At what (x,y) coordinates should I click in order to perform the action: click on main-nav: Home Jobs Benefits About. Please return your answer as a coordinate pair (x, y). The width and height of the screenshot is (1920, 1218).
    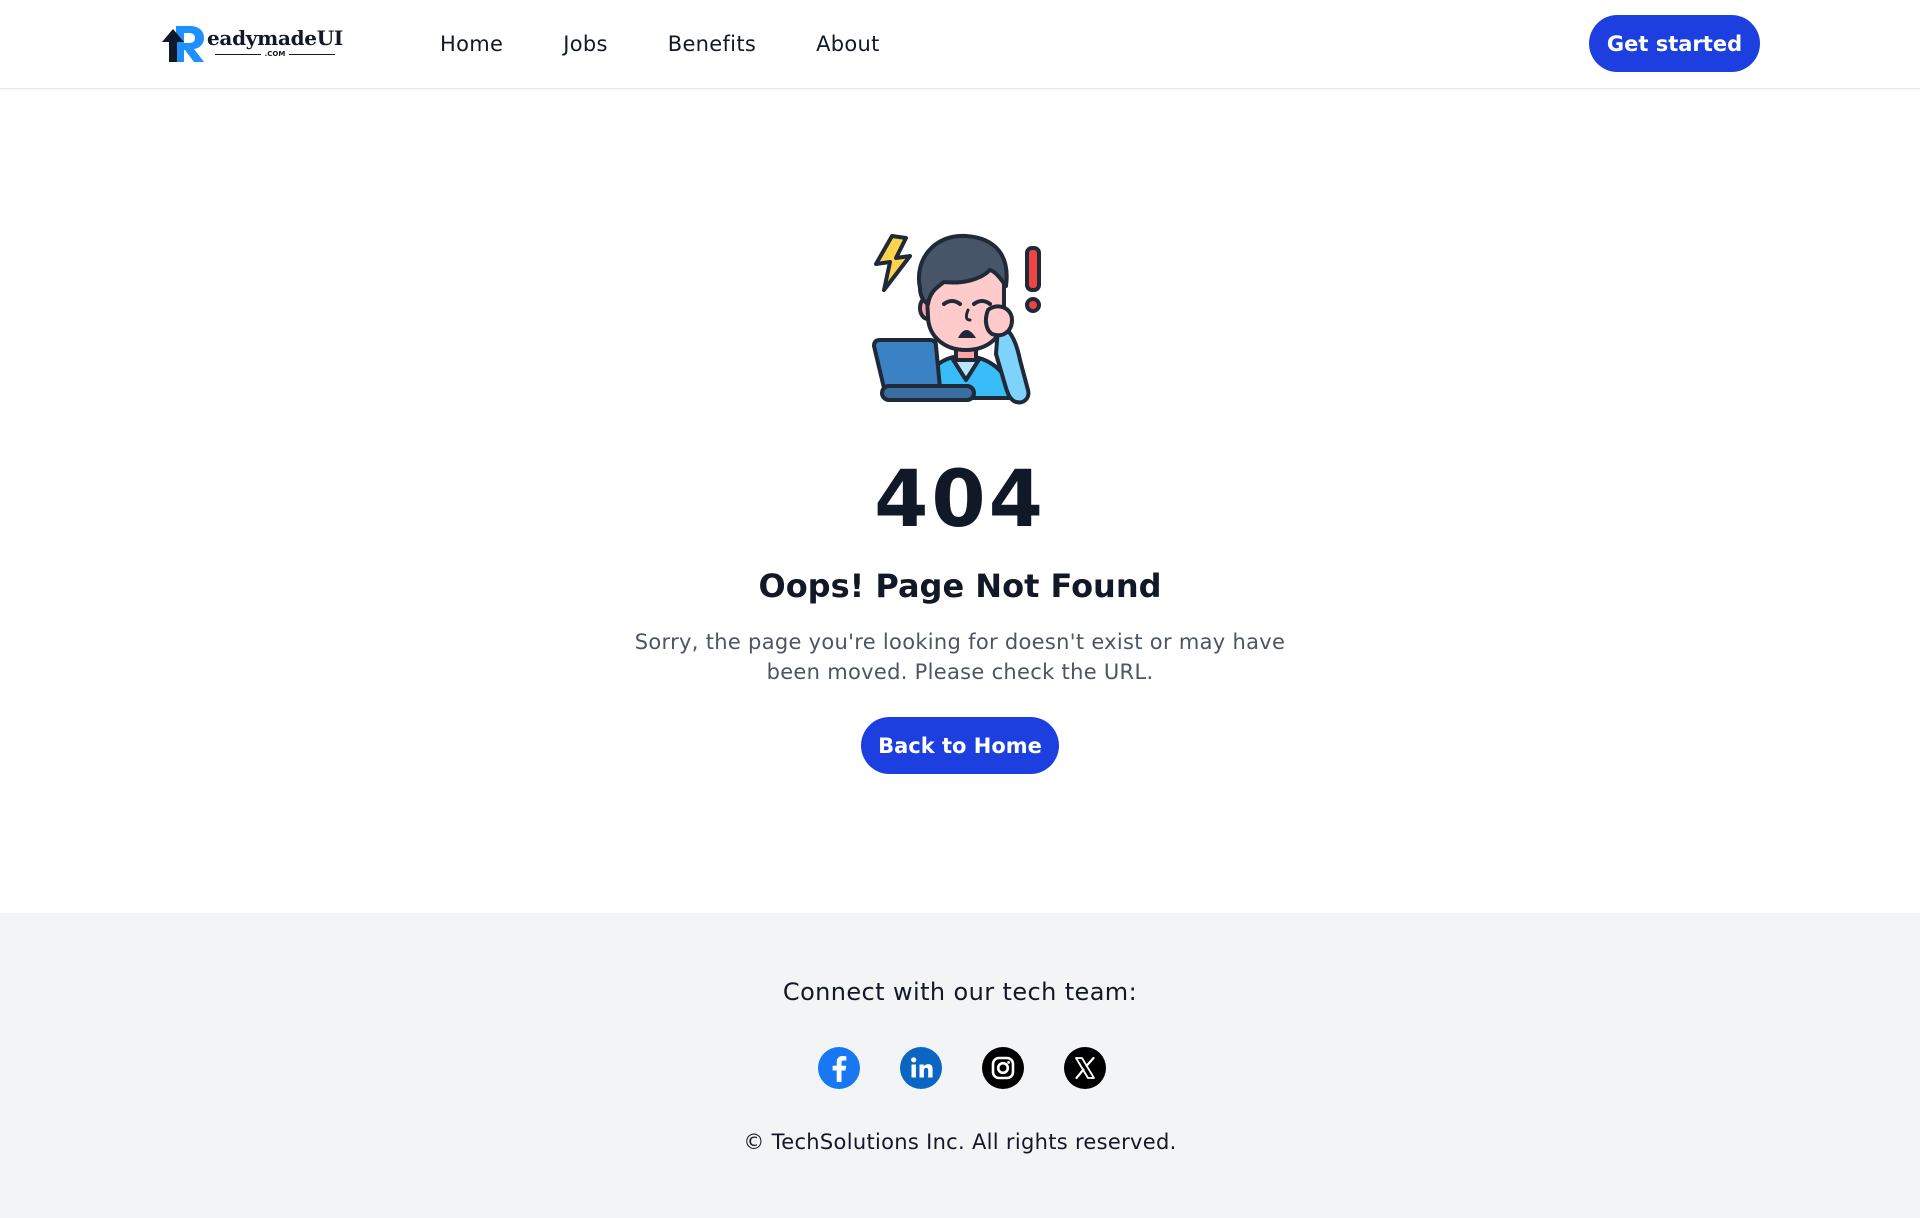
    Looking at the image, I should click on (660, 44).